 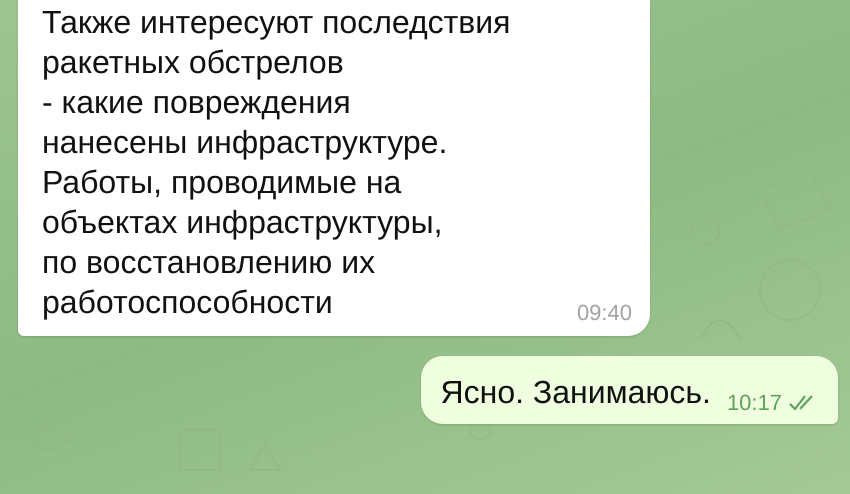 What do you see at coordinates (575, 392) in the screenshot?
I see `message-text: Ясно. Занимаюсь.` at bounding box center [575, 392].